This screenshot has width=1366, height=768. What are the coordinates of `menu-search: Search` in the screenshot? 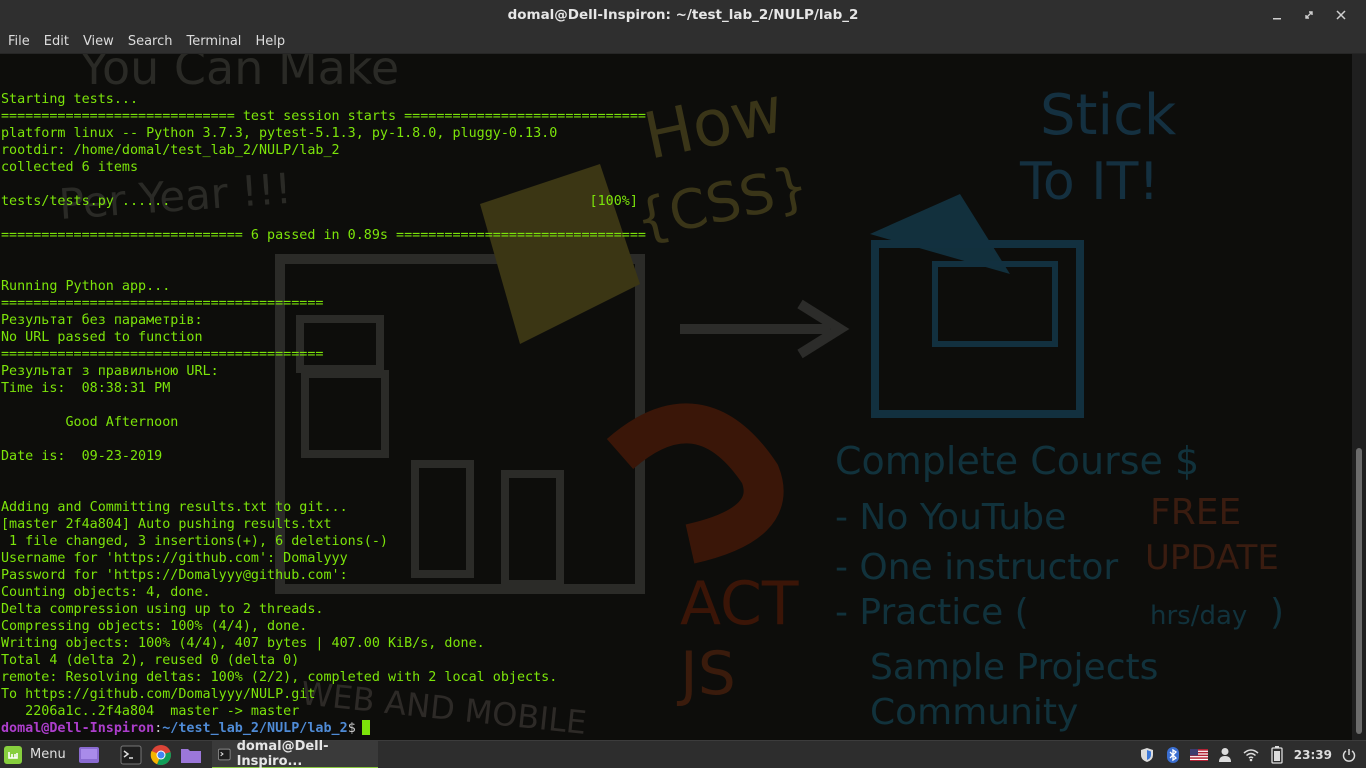 It's located at (150, 42).